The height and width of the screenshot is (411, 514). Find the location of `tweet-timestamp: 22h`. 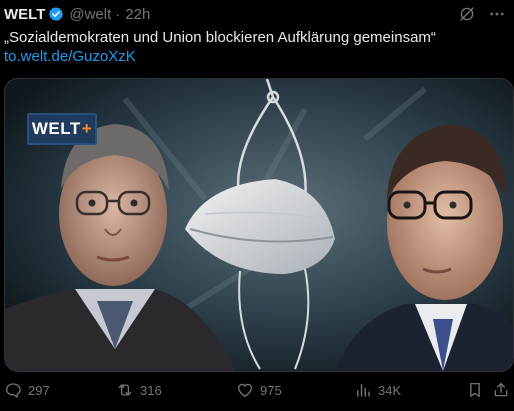

tweet-timestamp: 22h is located at coordinates (137, 14).